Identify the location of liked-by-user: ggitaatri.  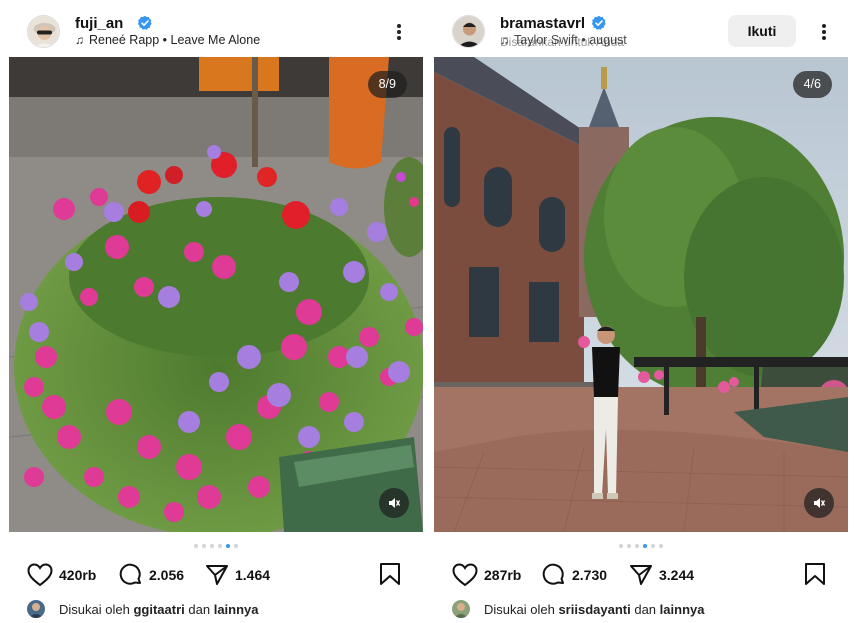
(158, 609).